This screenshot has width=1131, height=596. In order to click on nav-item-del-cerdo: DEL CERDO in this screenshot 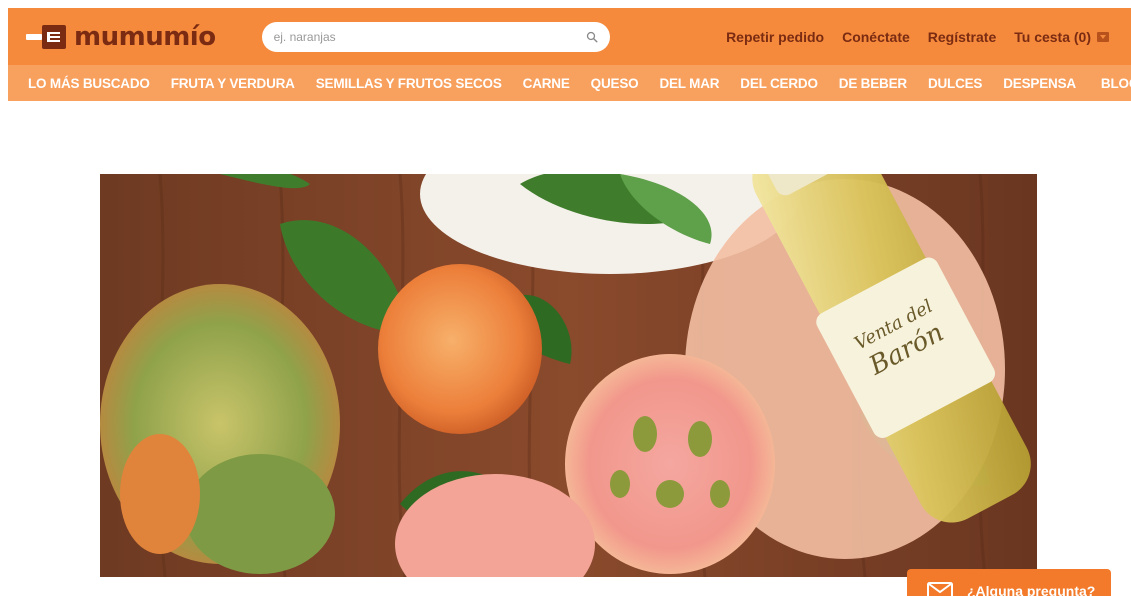, I will do `click(779, 83)`.